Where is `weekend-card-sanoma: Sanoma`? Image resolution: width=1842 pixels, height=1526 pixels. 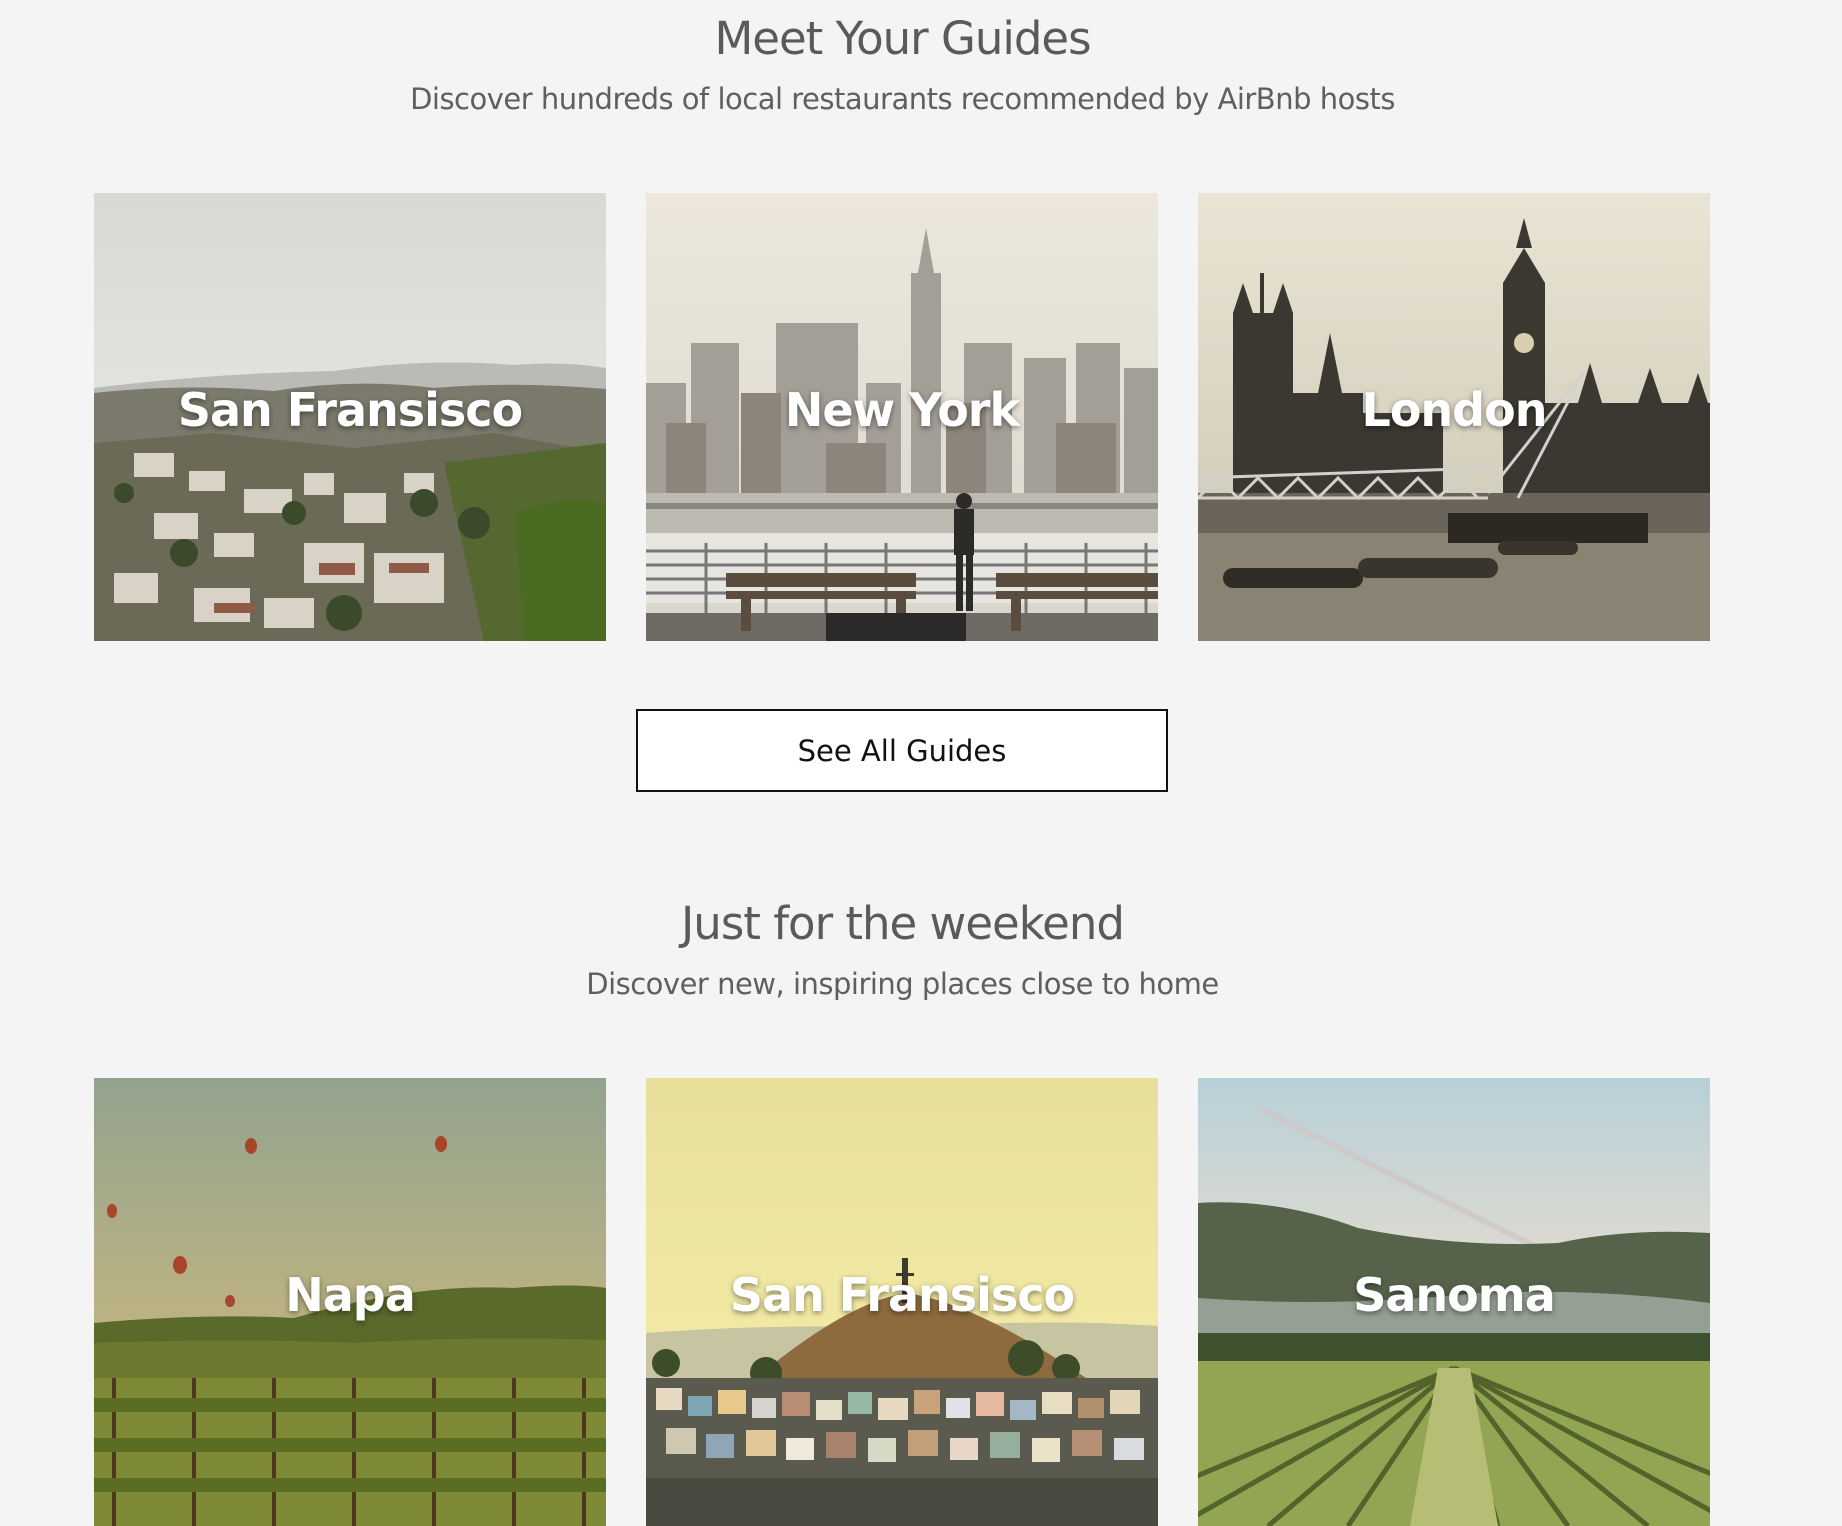 weekend-card-sanoma: Sanoma is located at coordinates (1454, 1302).